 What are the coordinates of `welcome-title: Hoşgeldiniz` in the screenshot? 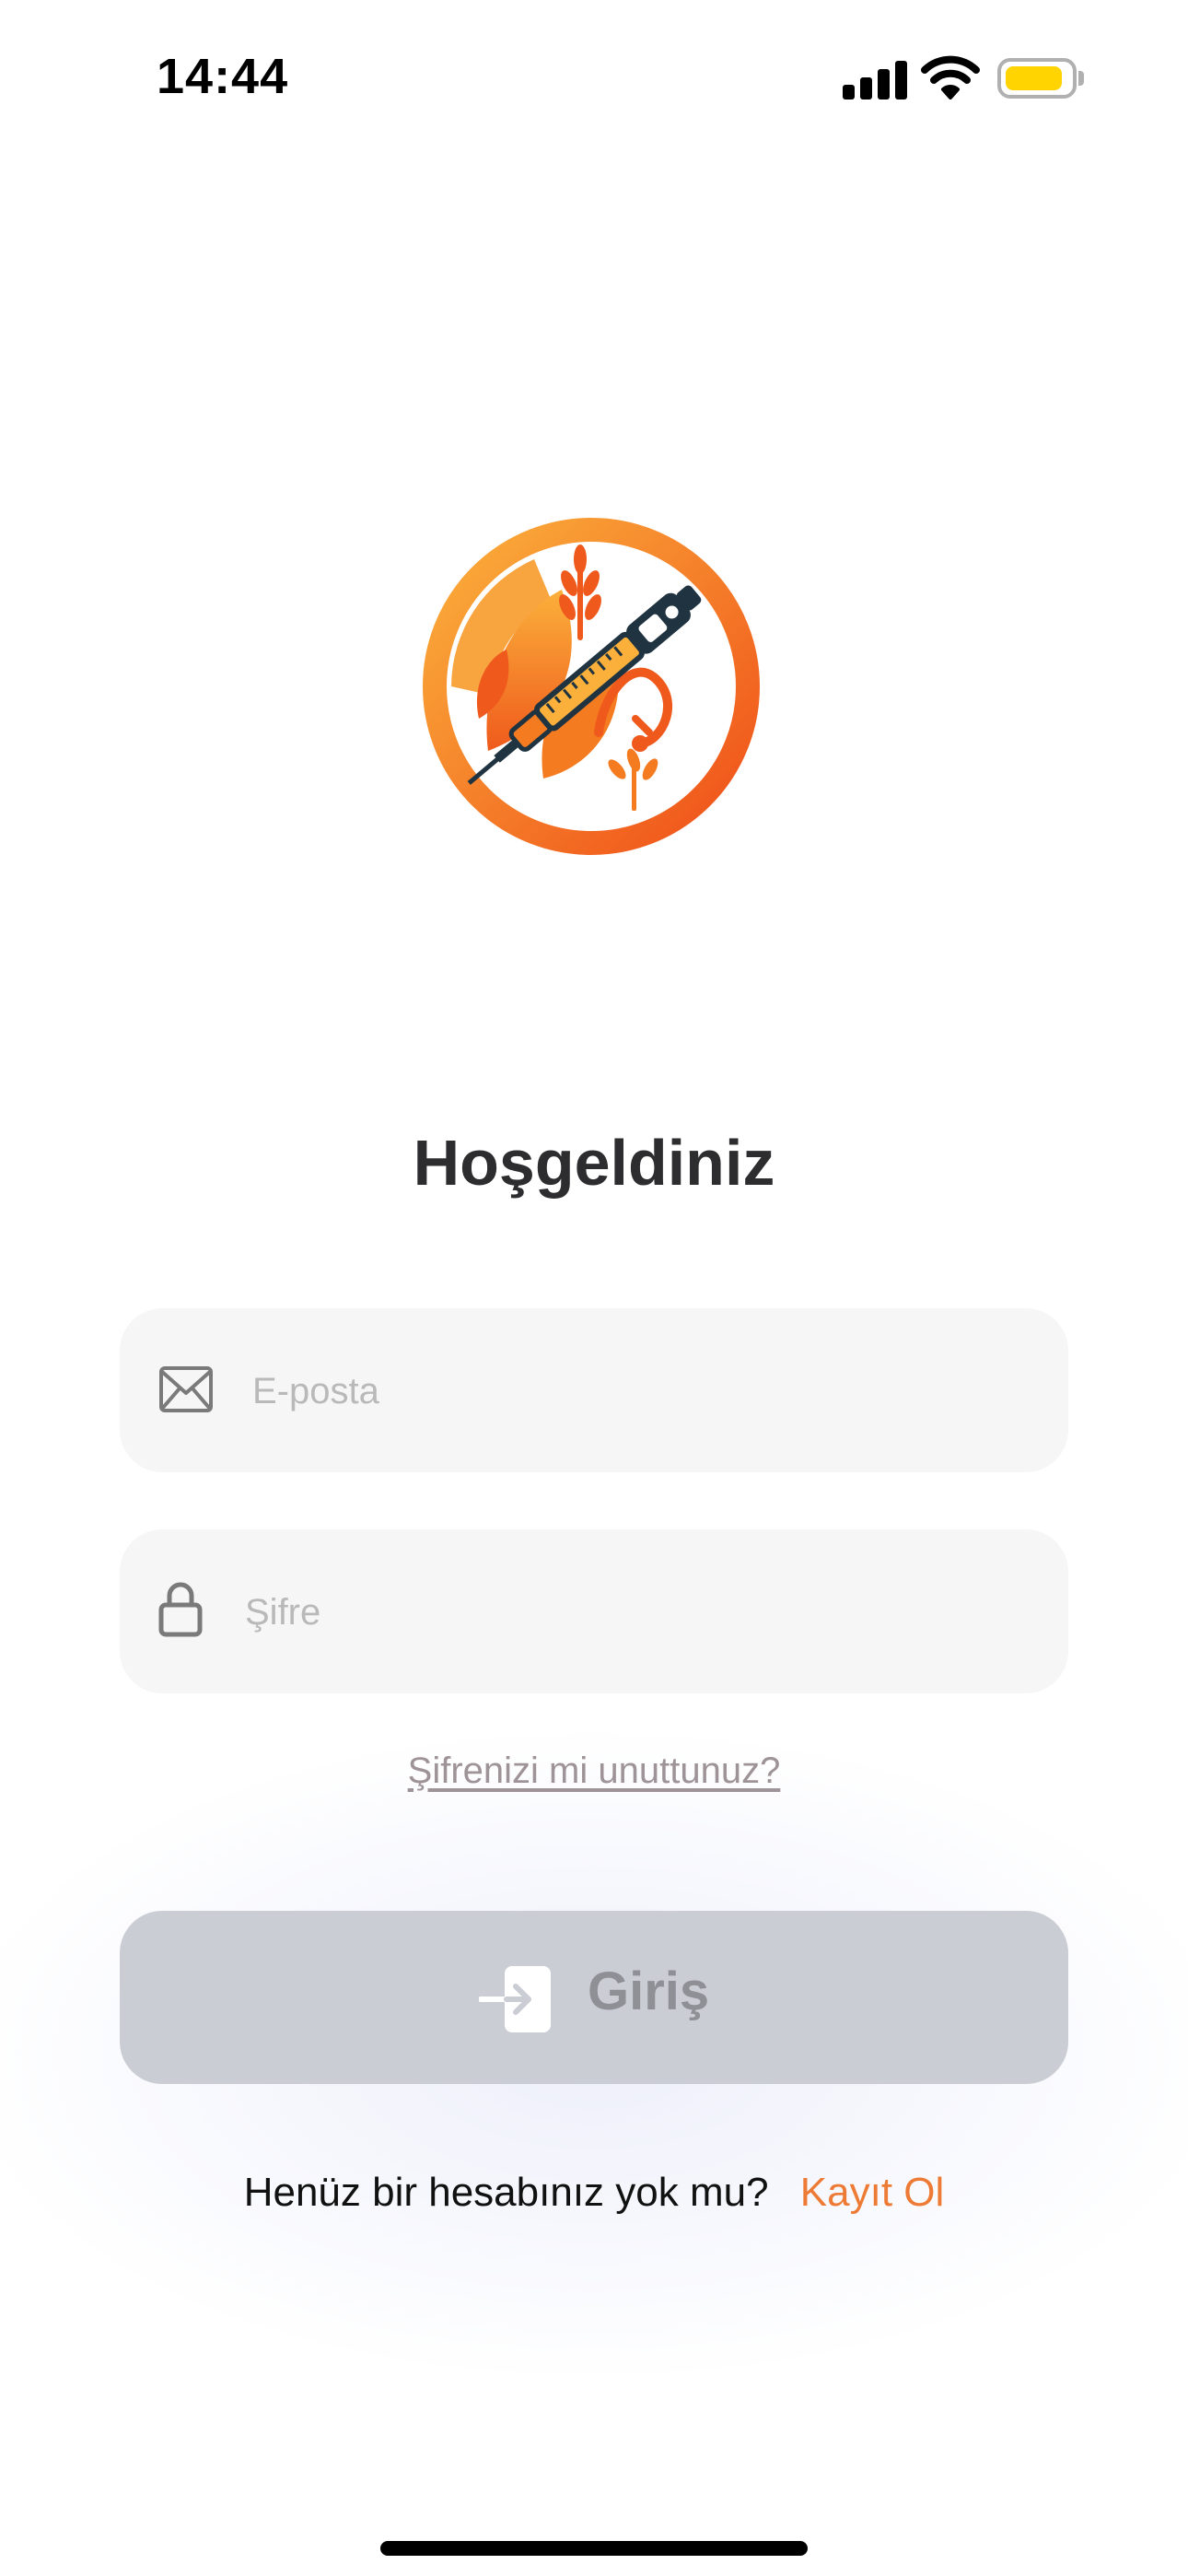 It's located at (594, 1163).